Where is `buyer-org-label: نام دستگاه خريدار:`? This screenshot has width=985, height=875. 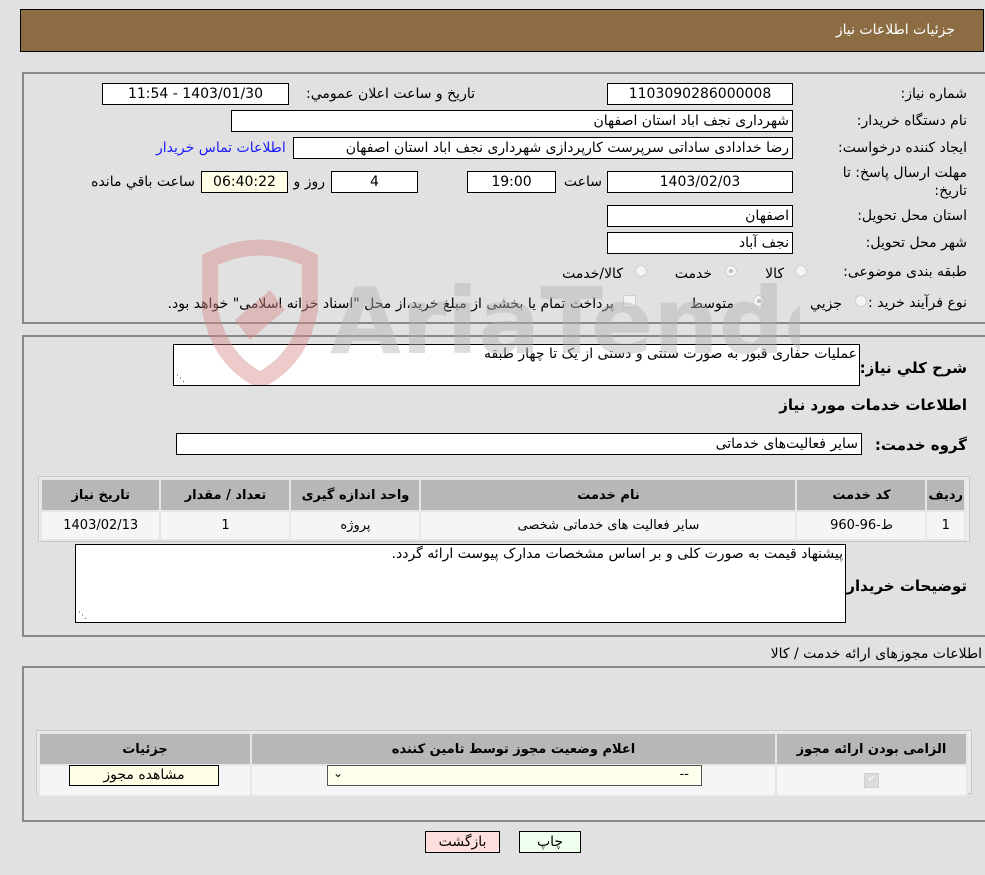 buyer-org-label: نام دستگاه خريدار: is located at coordinates (911, 121).